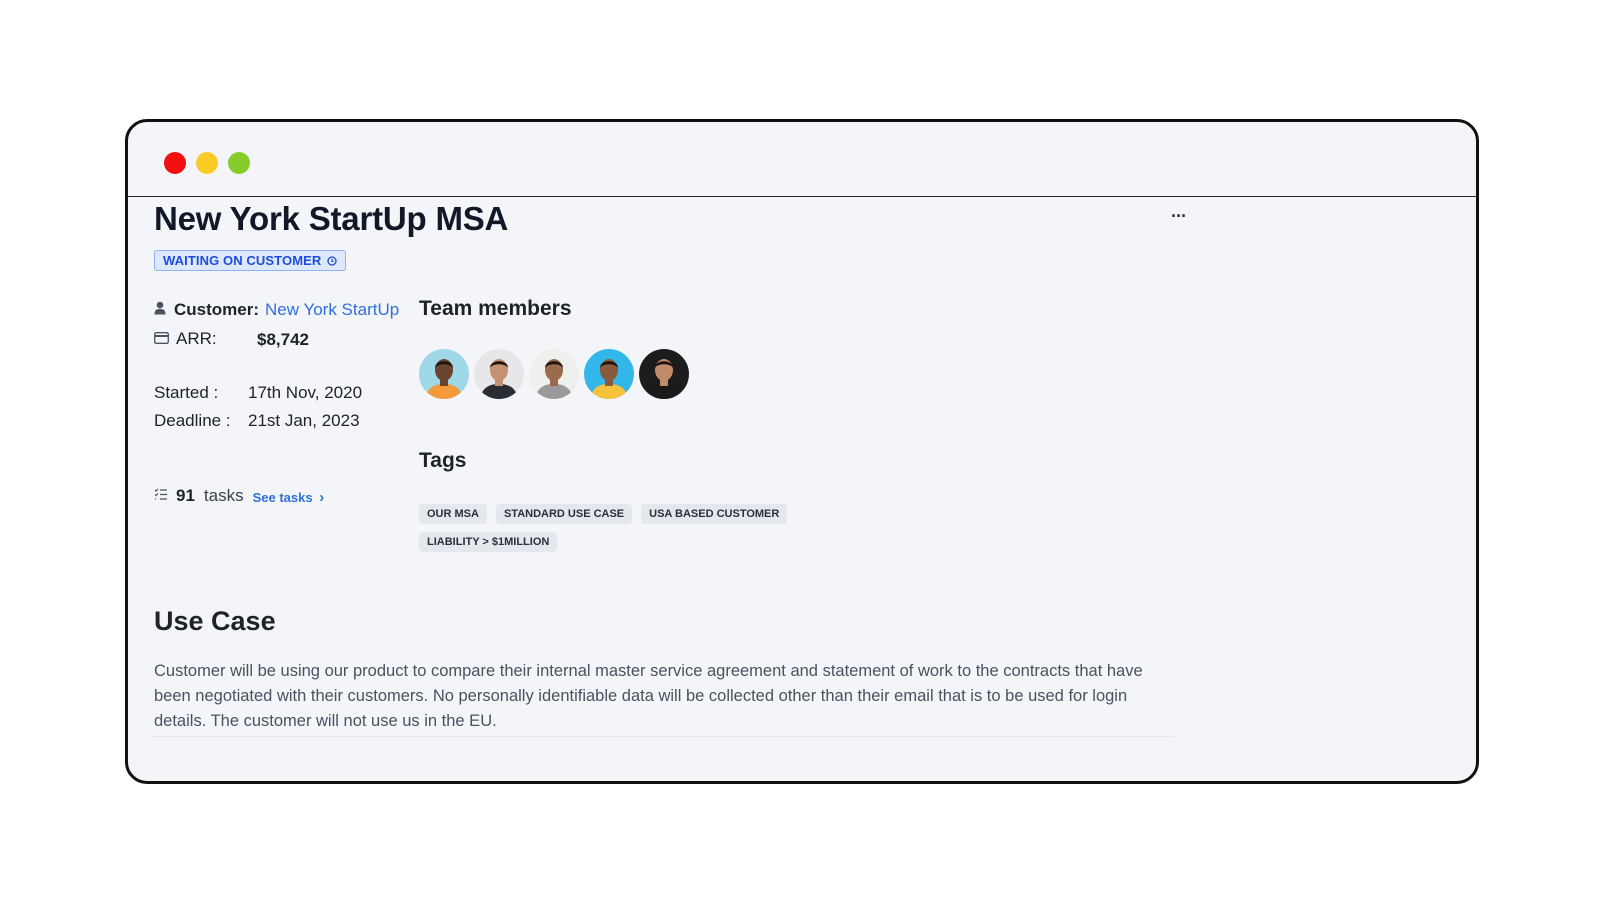 This screenshot has height=900, width=1600. Describe the element at coordinates (453, 514) in the screenshot. I see `tag-chip: OUR MSA` at that location.